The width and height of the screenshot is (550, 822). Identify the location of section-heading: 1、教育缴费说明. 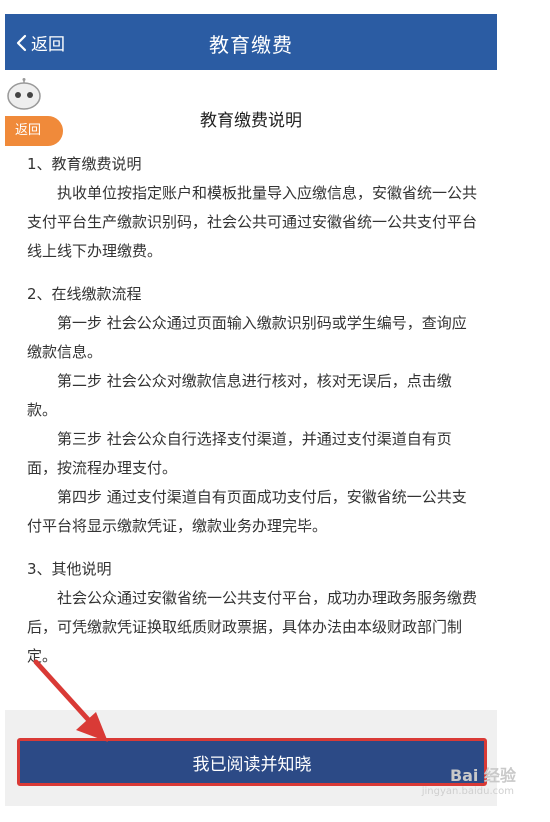
(84, 164).